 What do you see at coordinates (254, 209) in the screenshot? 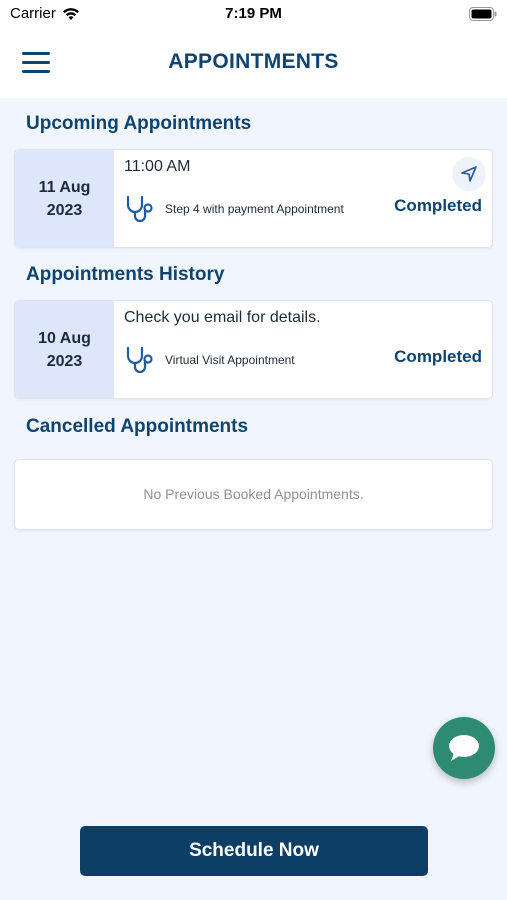
I see `appointment-type-label: Step 4 with payment Appointment` at bounding box center [254, 209].